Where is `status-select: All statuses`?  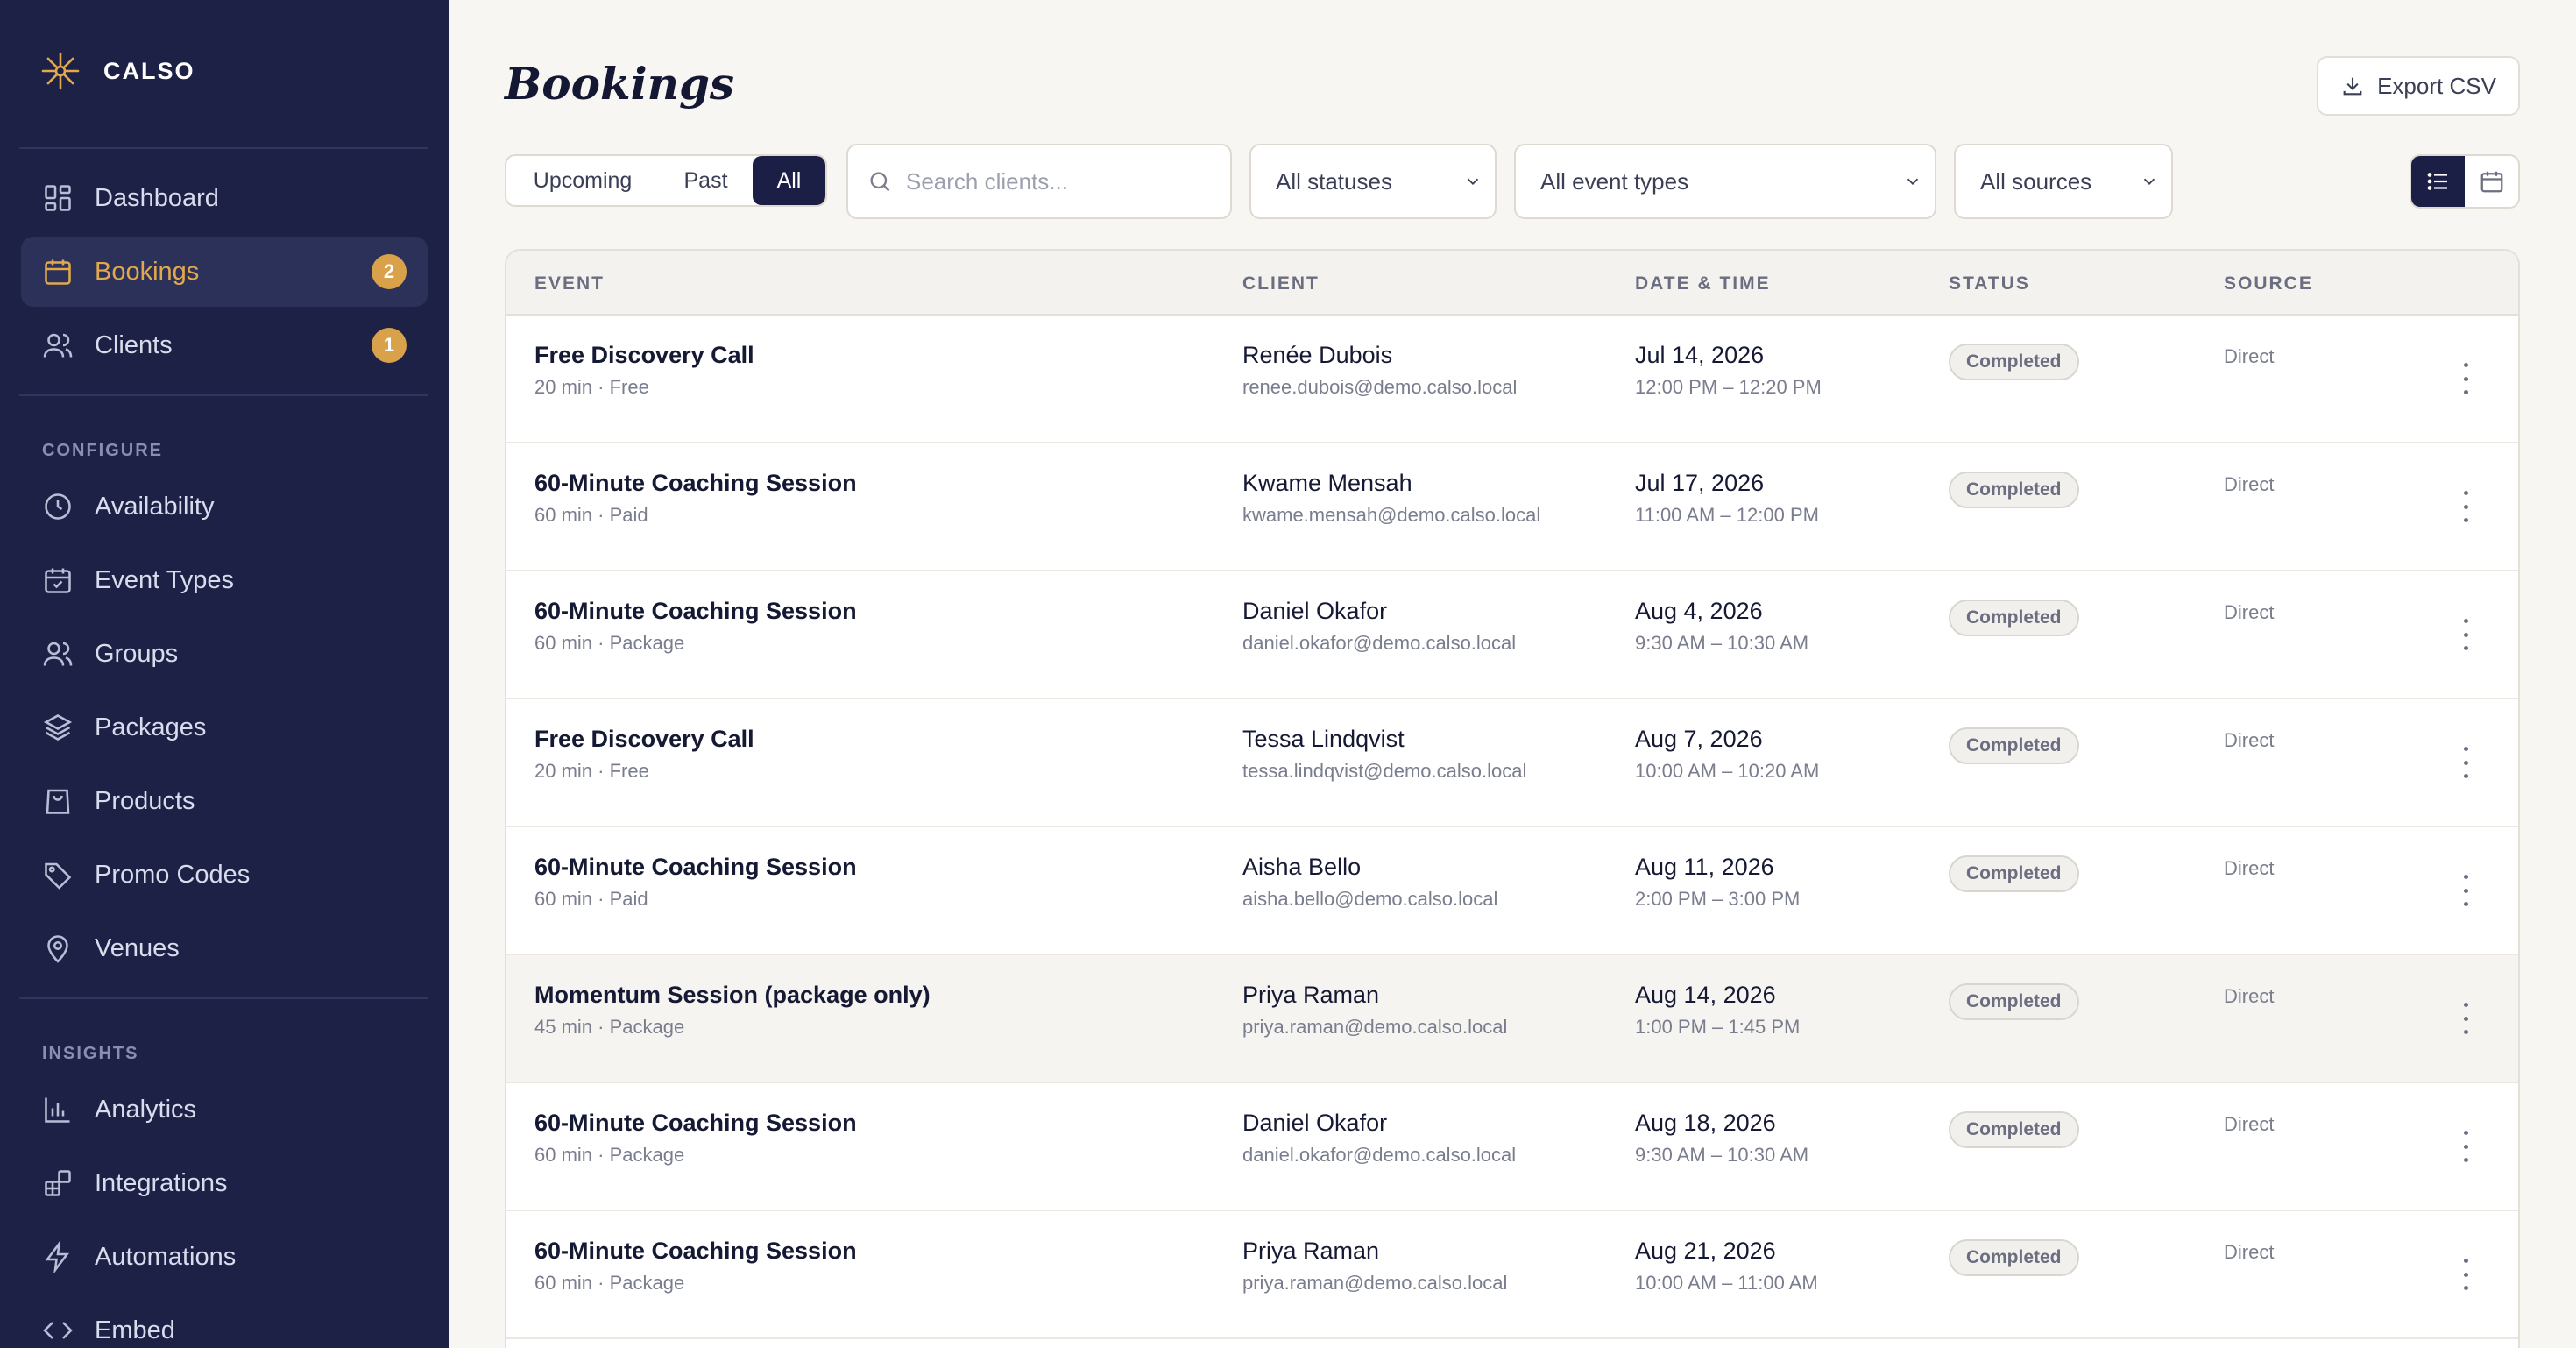 status-select: All statuses is located at coordinates (1373, 181).